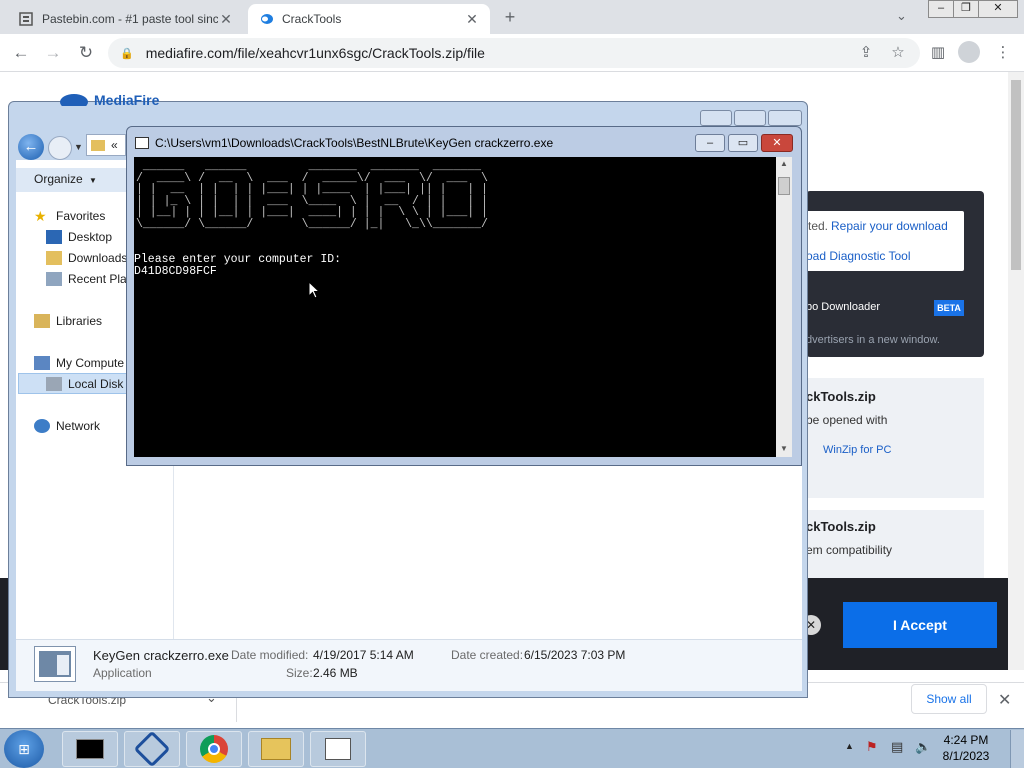 This screenshot has height=768, width=1024. I want to click on tab-cracktools: CrackTools ✕, so click(369, 19).